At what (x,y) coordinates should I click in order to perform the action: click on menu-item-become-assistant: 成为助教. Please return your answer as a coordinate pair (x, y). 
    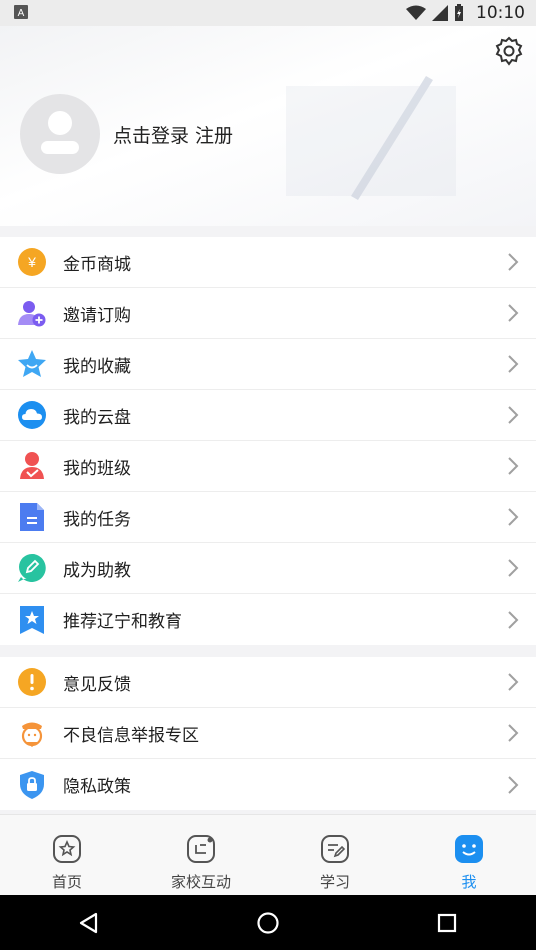
    Looking at the image, I should click on (268, 568).